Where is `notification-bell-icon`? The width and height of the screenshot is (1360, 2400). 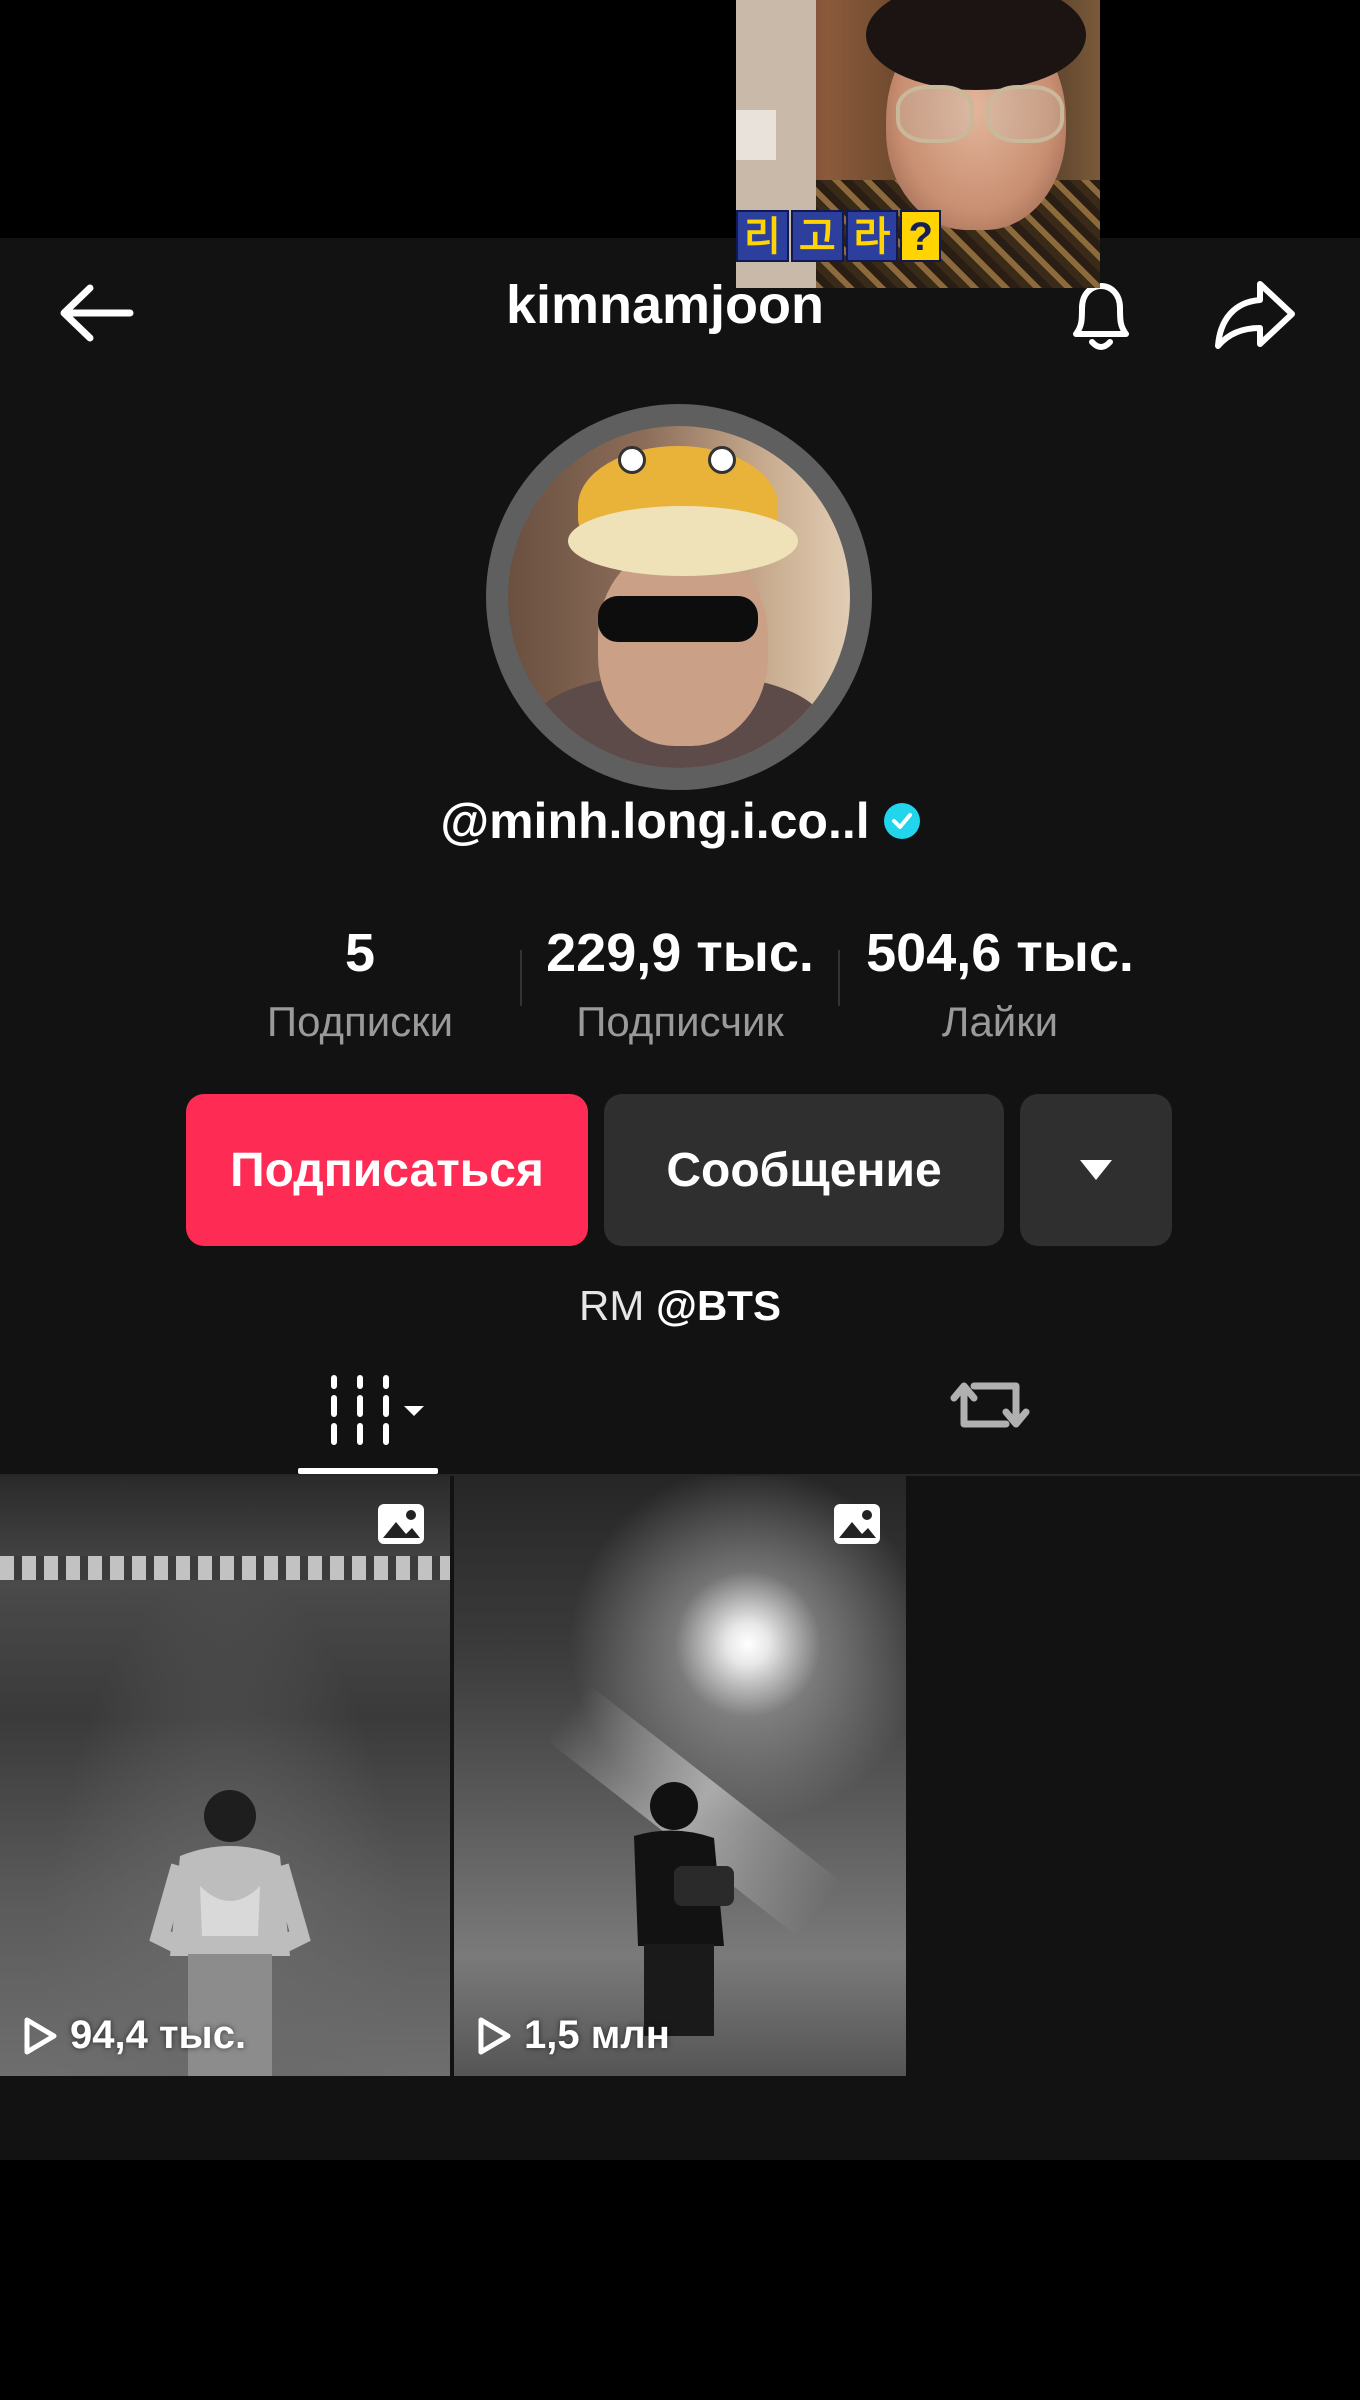 notification-bell-icon is located at coordinates (1101, 316).